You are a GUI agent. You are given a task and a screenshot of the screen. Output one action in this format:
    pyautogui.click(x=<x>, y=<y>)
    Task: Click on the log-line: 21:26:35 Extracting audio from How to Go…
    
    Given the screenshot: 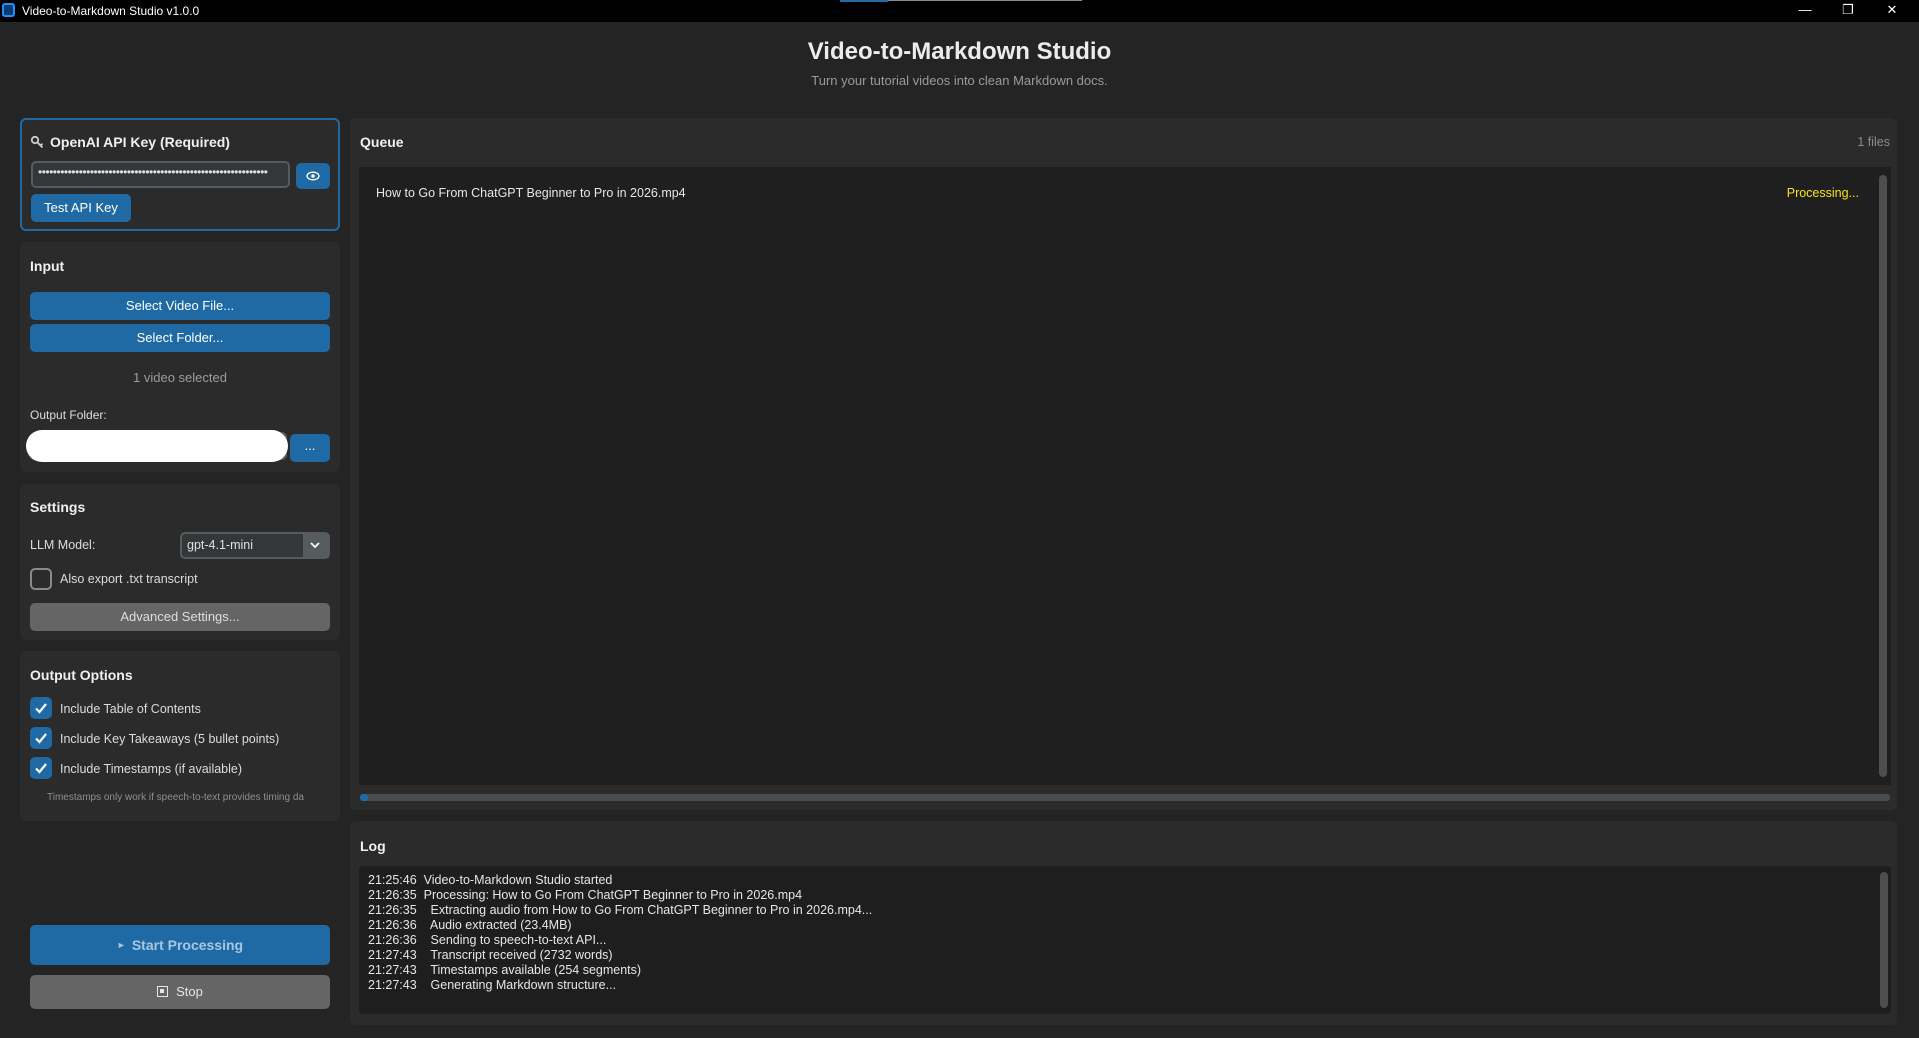 What is the action you would take?
    pyautogui.click(x=620, y=910)
    